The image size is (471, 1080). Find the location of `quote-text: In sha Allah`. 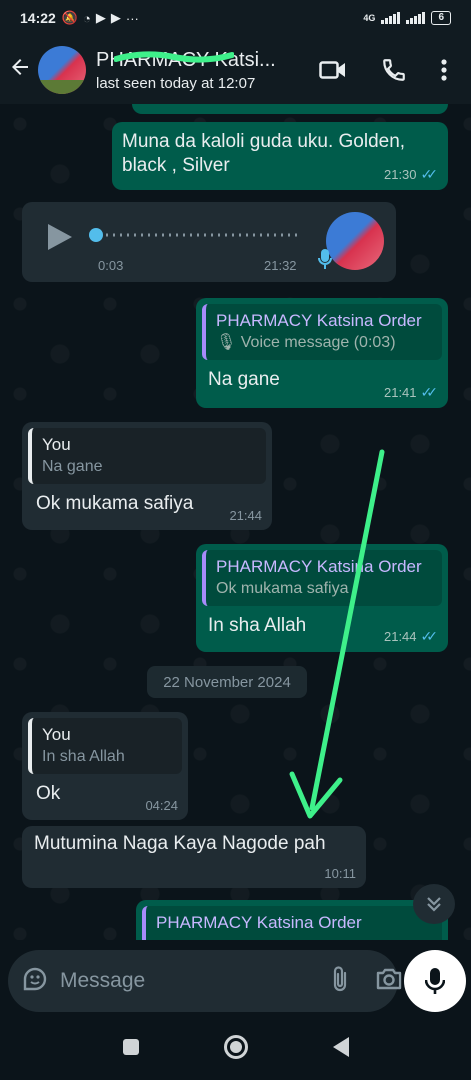

quote-text: In sha Allah is located at coordinates (83, 756).